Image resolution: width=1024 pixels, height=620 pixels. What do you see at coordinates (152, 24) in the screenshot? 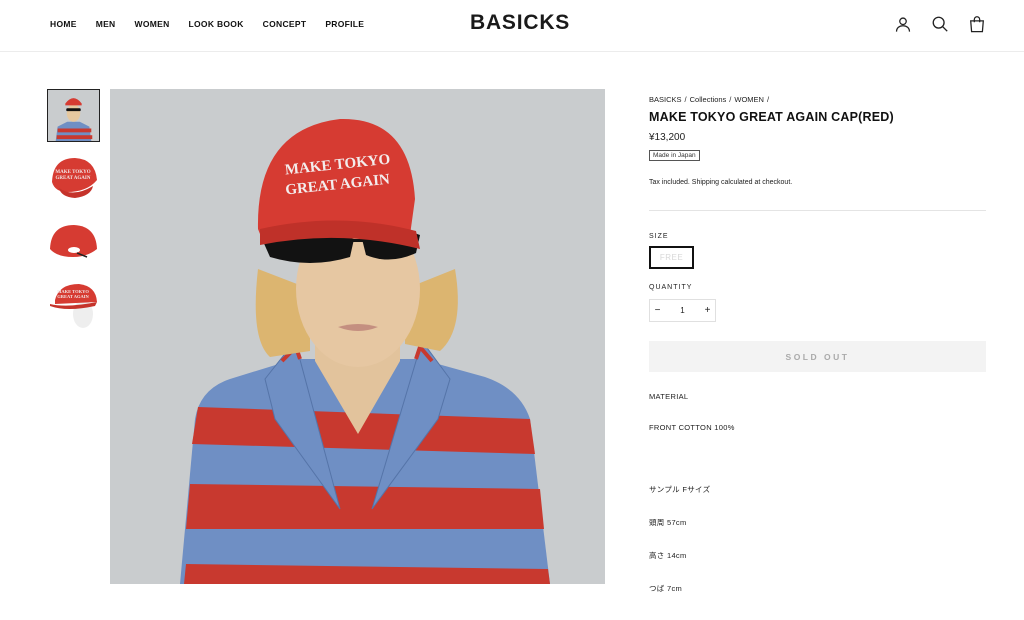
I see `nav-women: WOMEN` at bounding box center [152, 24].